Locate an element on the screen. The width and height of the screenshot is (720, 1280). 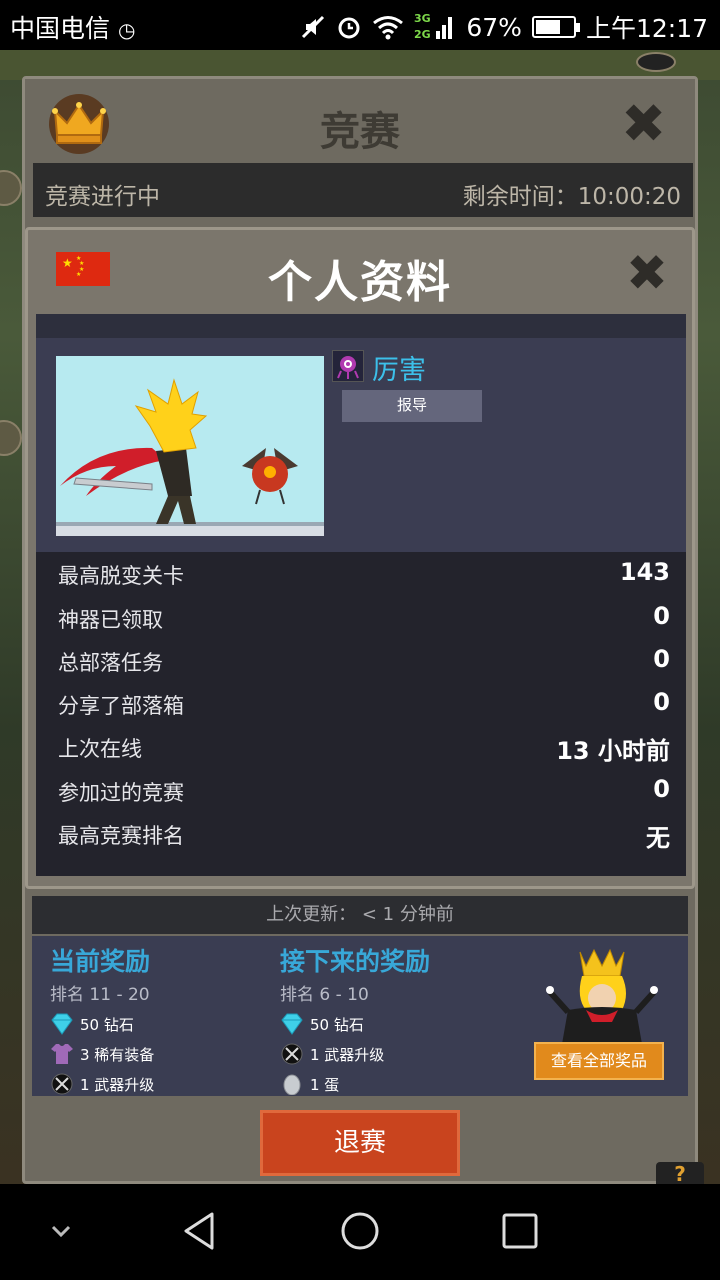
battery-icon is located at coordinates (555, 27).